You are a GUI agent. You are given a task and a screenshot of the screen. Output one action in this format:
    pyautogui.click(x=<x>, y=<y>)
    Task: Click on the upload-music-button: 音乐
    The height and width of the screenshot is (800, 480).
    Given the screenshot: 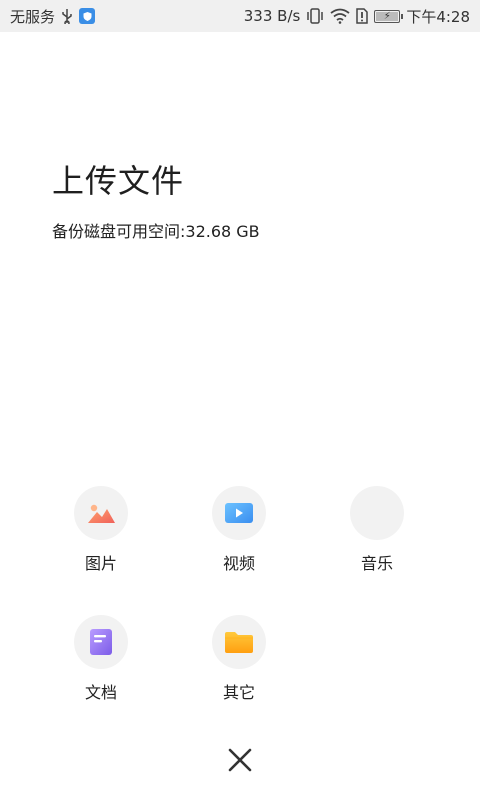 What is the action you would take?
    pyautogui.click(x=377, y=530)
    